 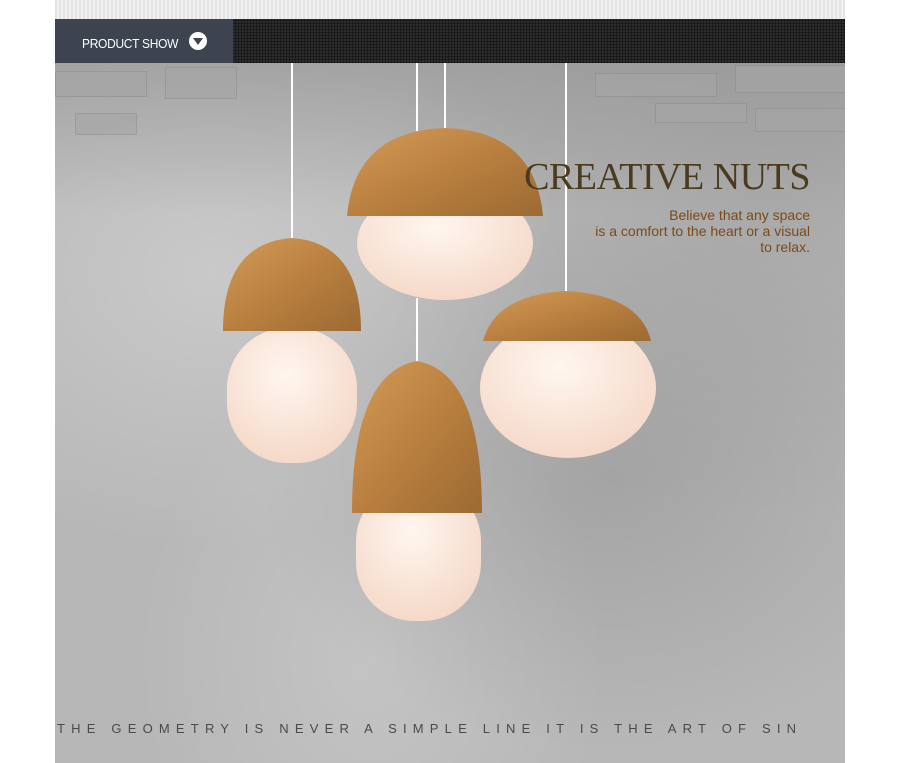 I want to click on acorn-lamp-right, so click(x=568, y=374).